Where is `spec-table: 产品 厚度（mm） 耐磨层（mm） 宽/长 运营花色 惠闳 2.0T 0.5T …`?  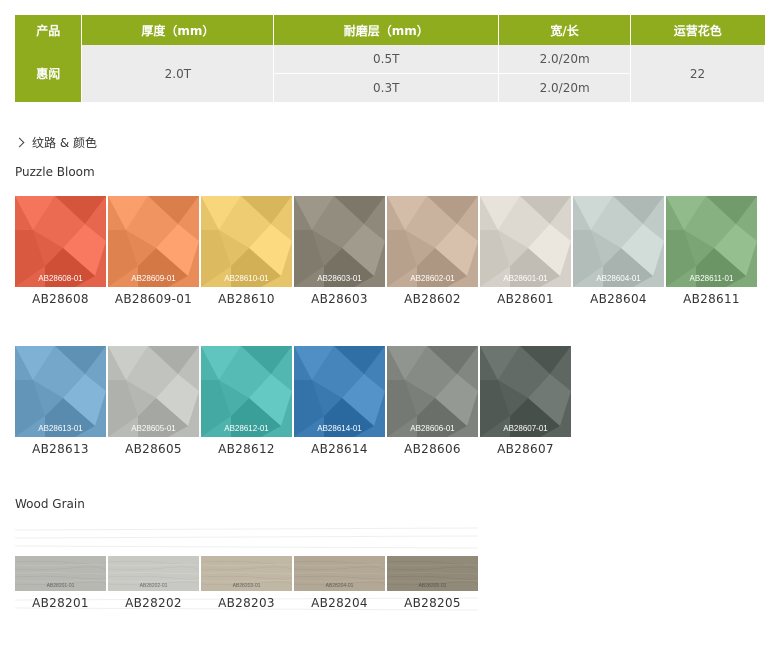
spec-table: 产品 厚度（mm） 耐磨层（mm） 宽/长 运营花色 惠闳 2.0T 0.5T … is located at coordinates (390, 59).